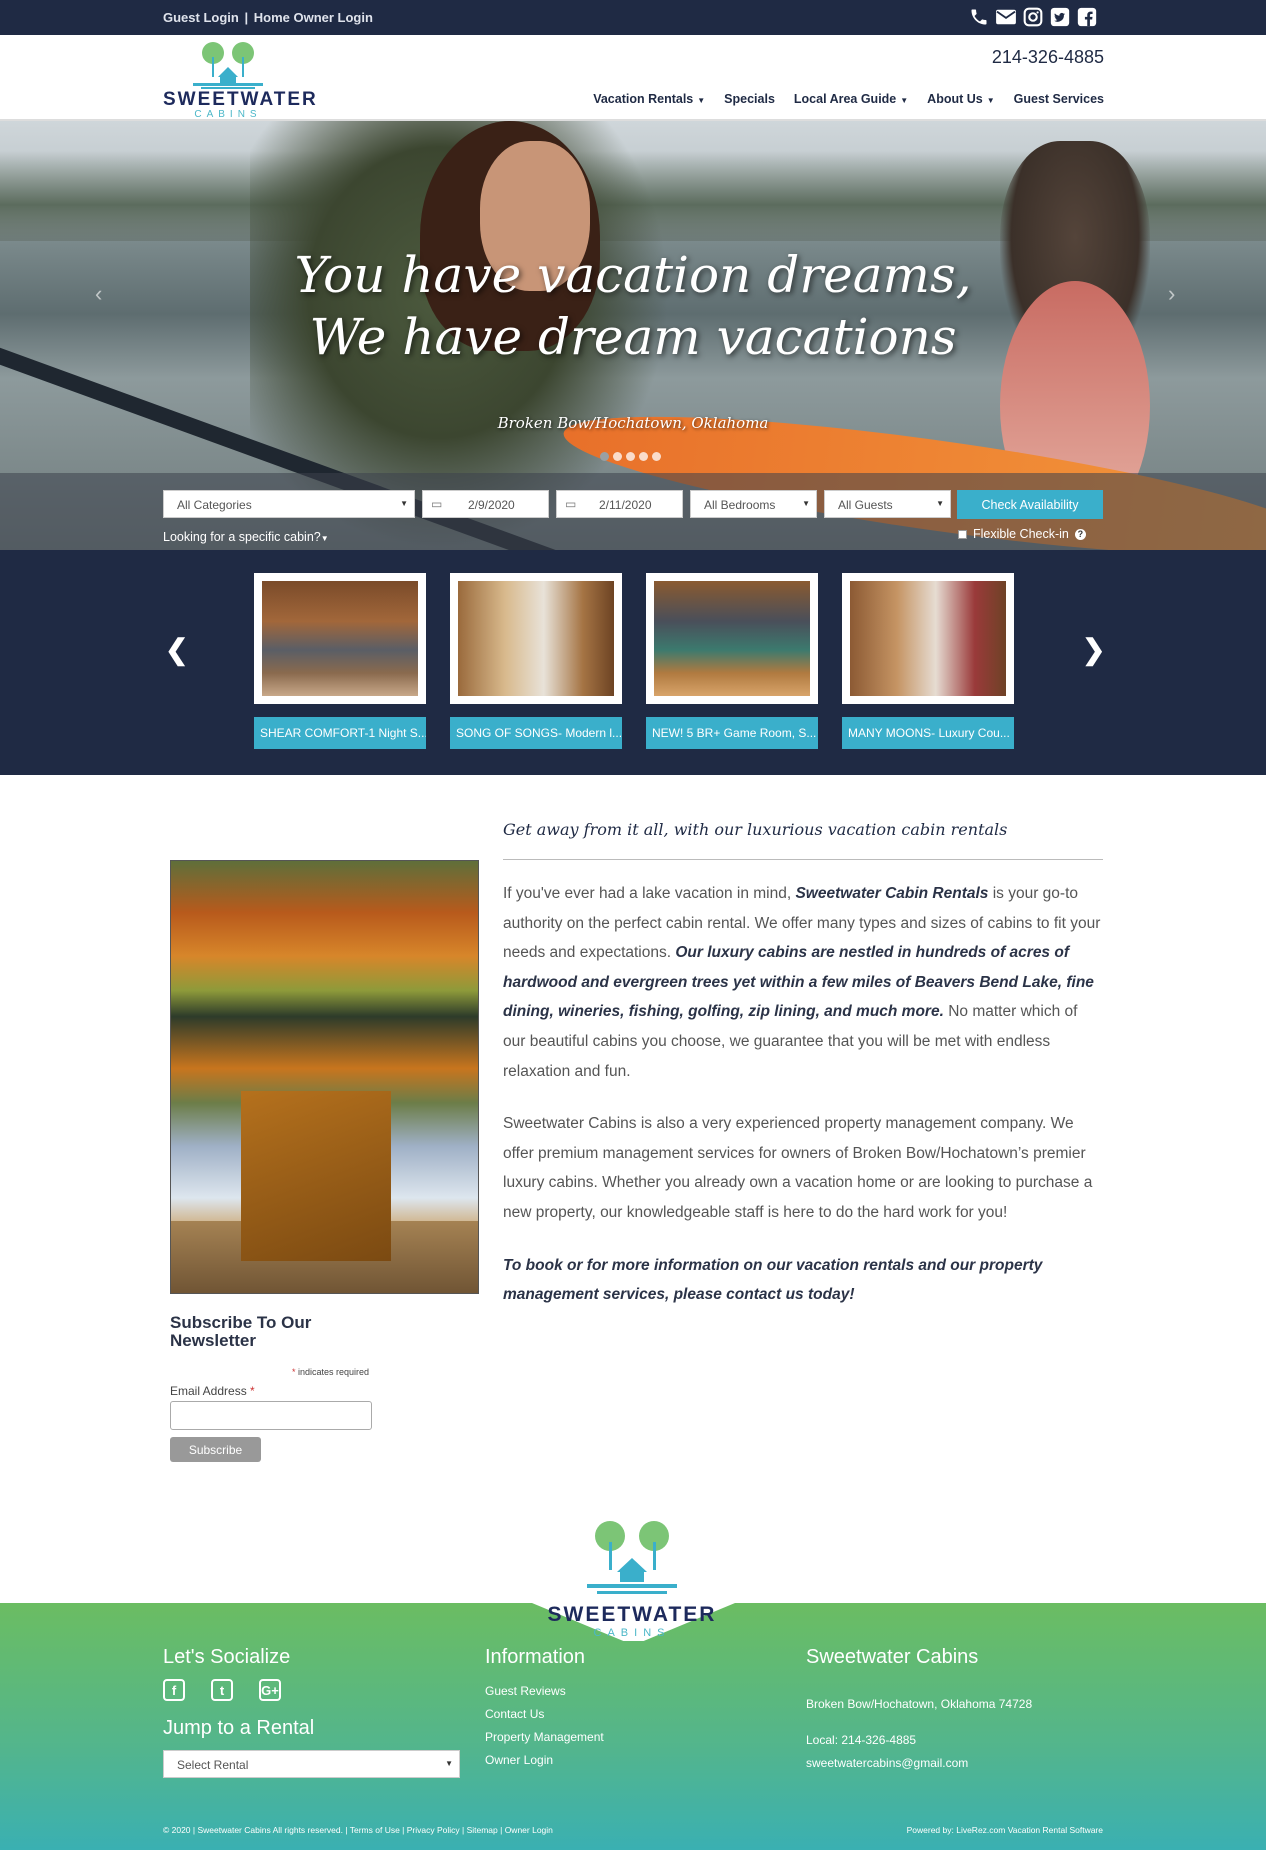  Describe the element at coordinates (960, 99) in the screenshot. I see `nav-about-us: About Us ▼` at that location.